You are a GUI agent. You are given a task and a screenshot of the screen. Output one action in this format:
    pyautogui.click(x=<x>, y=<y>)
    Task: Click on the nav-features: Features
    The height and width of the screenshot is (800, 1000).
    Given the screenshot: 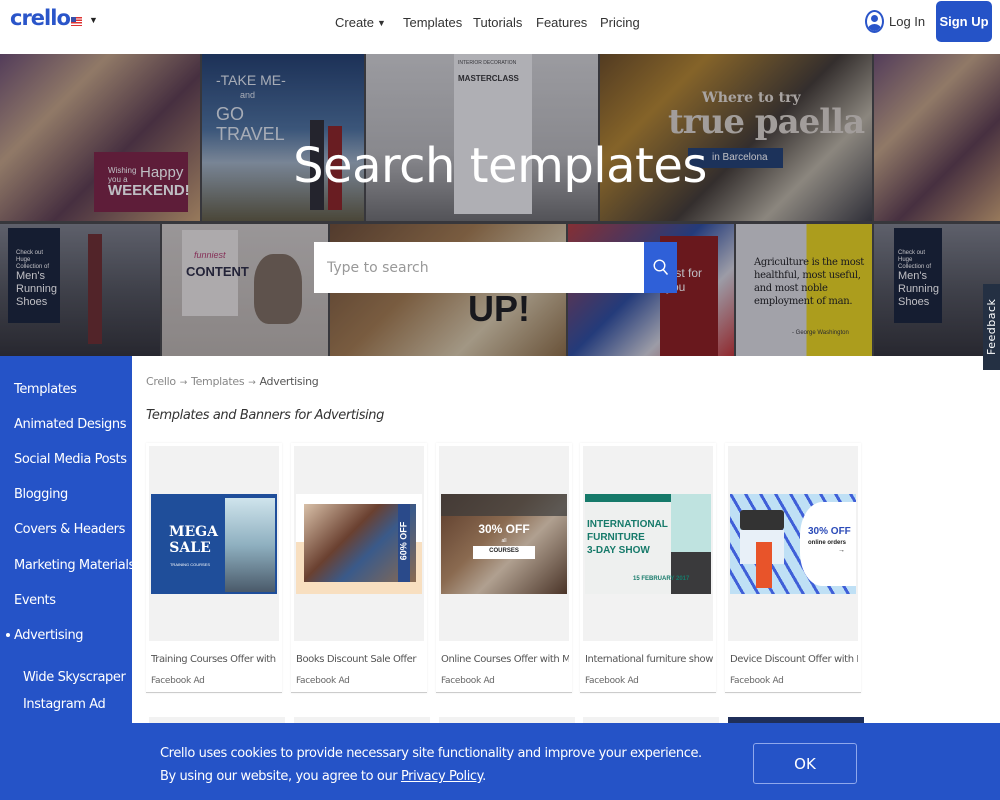 What is the action you would take?
    pyautogui.click(x=561, y=22)
    